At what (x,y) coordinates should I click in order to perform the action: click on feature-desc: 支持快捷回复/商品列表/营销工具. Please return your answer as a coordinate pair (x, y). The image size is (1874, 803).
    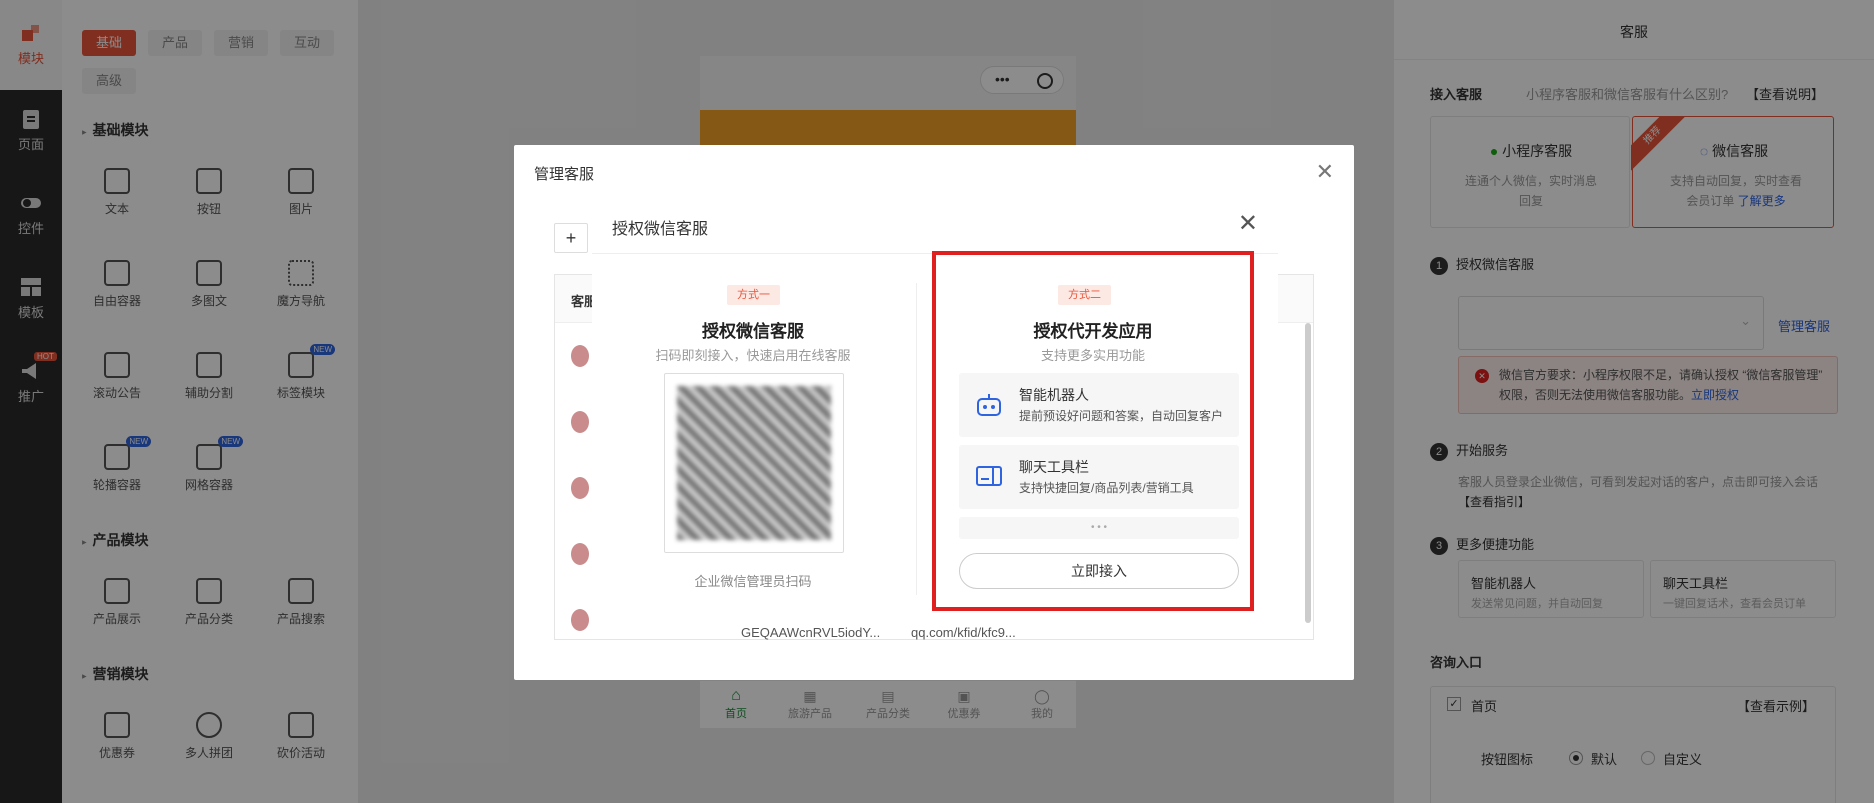
    Looking at the image, I should click on (1106, 488).